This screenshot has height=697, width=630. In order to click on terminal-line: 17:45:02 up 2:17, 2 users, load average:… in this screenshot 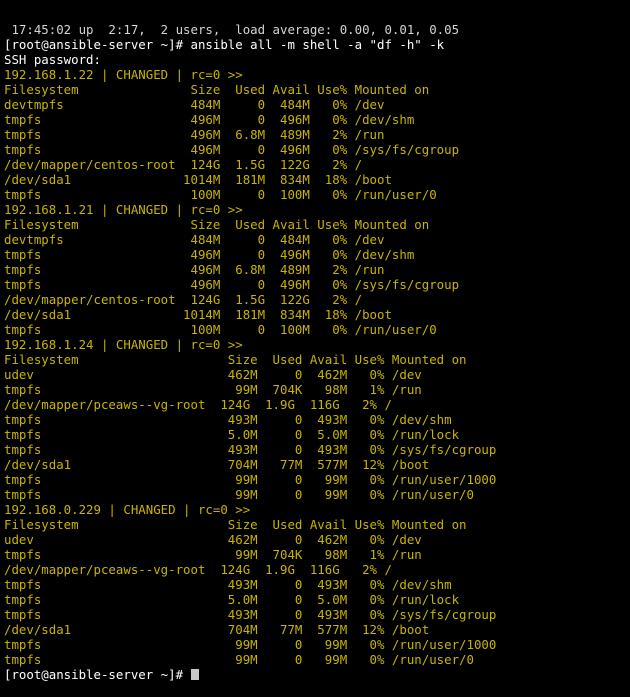, I will do `click(317, 29)`.